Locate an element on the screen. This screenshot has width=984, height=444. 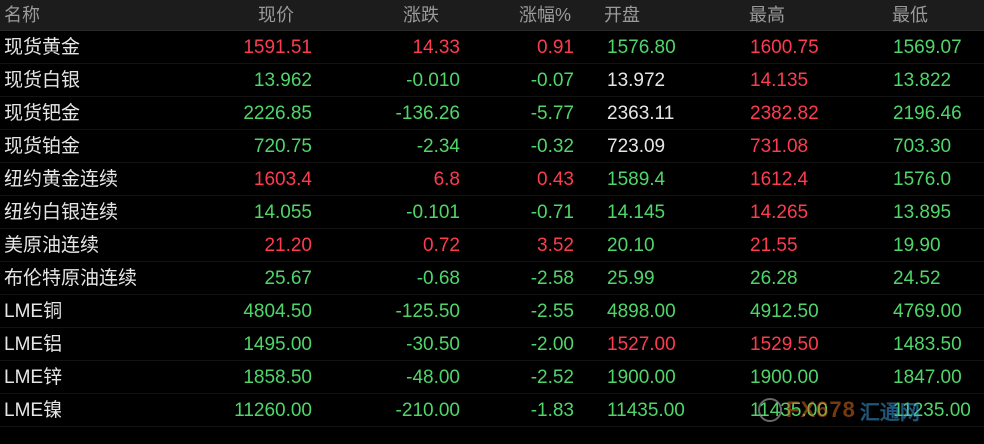
cell-change-pct: -2.00 is located at coordinates (552, 344).